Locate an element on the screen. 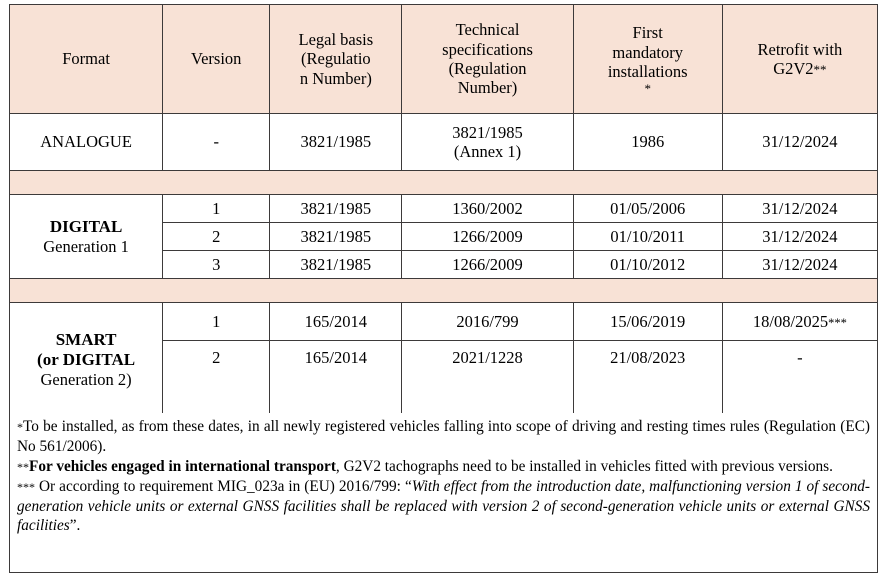  column-header-format-label: Format is located at coordinates (86, 59).